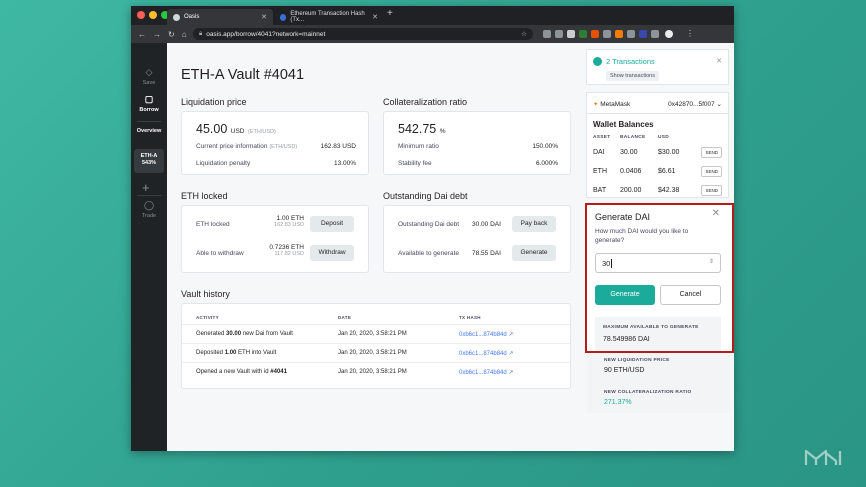  Describe the element at coordinates (625, 295) in the screenshot. I see `confirm-generate-button: Generate` at that location.